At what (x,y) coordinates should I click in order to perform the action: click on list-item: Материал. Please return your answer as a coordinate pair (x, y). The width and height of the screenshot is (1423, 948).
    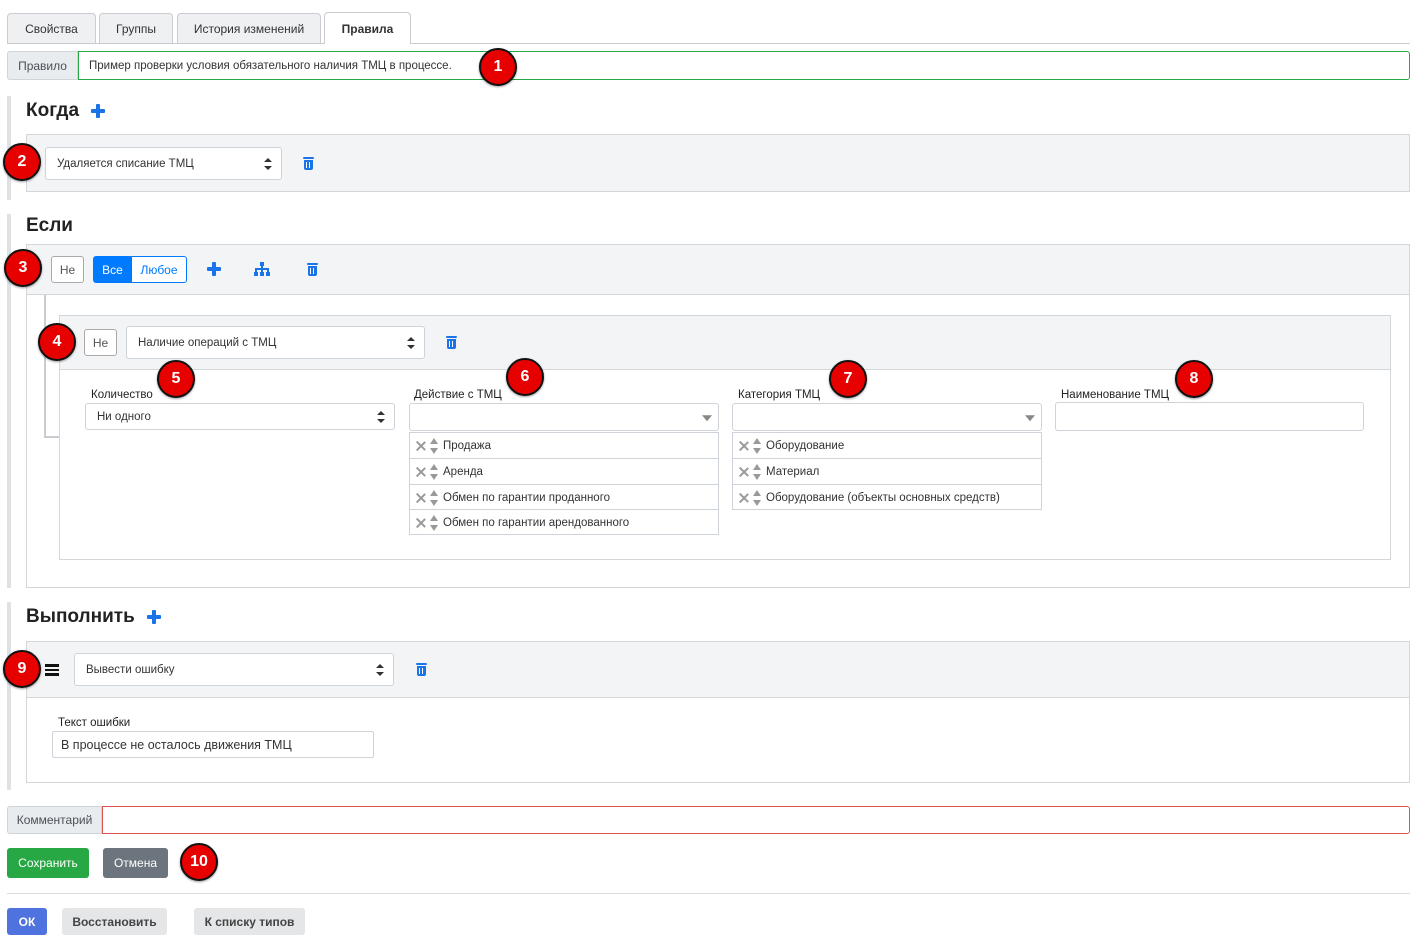
    Looking at the image, I should click on (887, 471).